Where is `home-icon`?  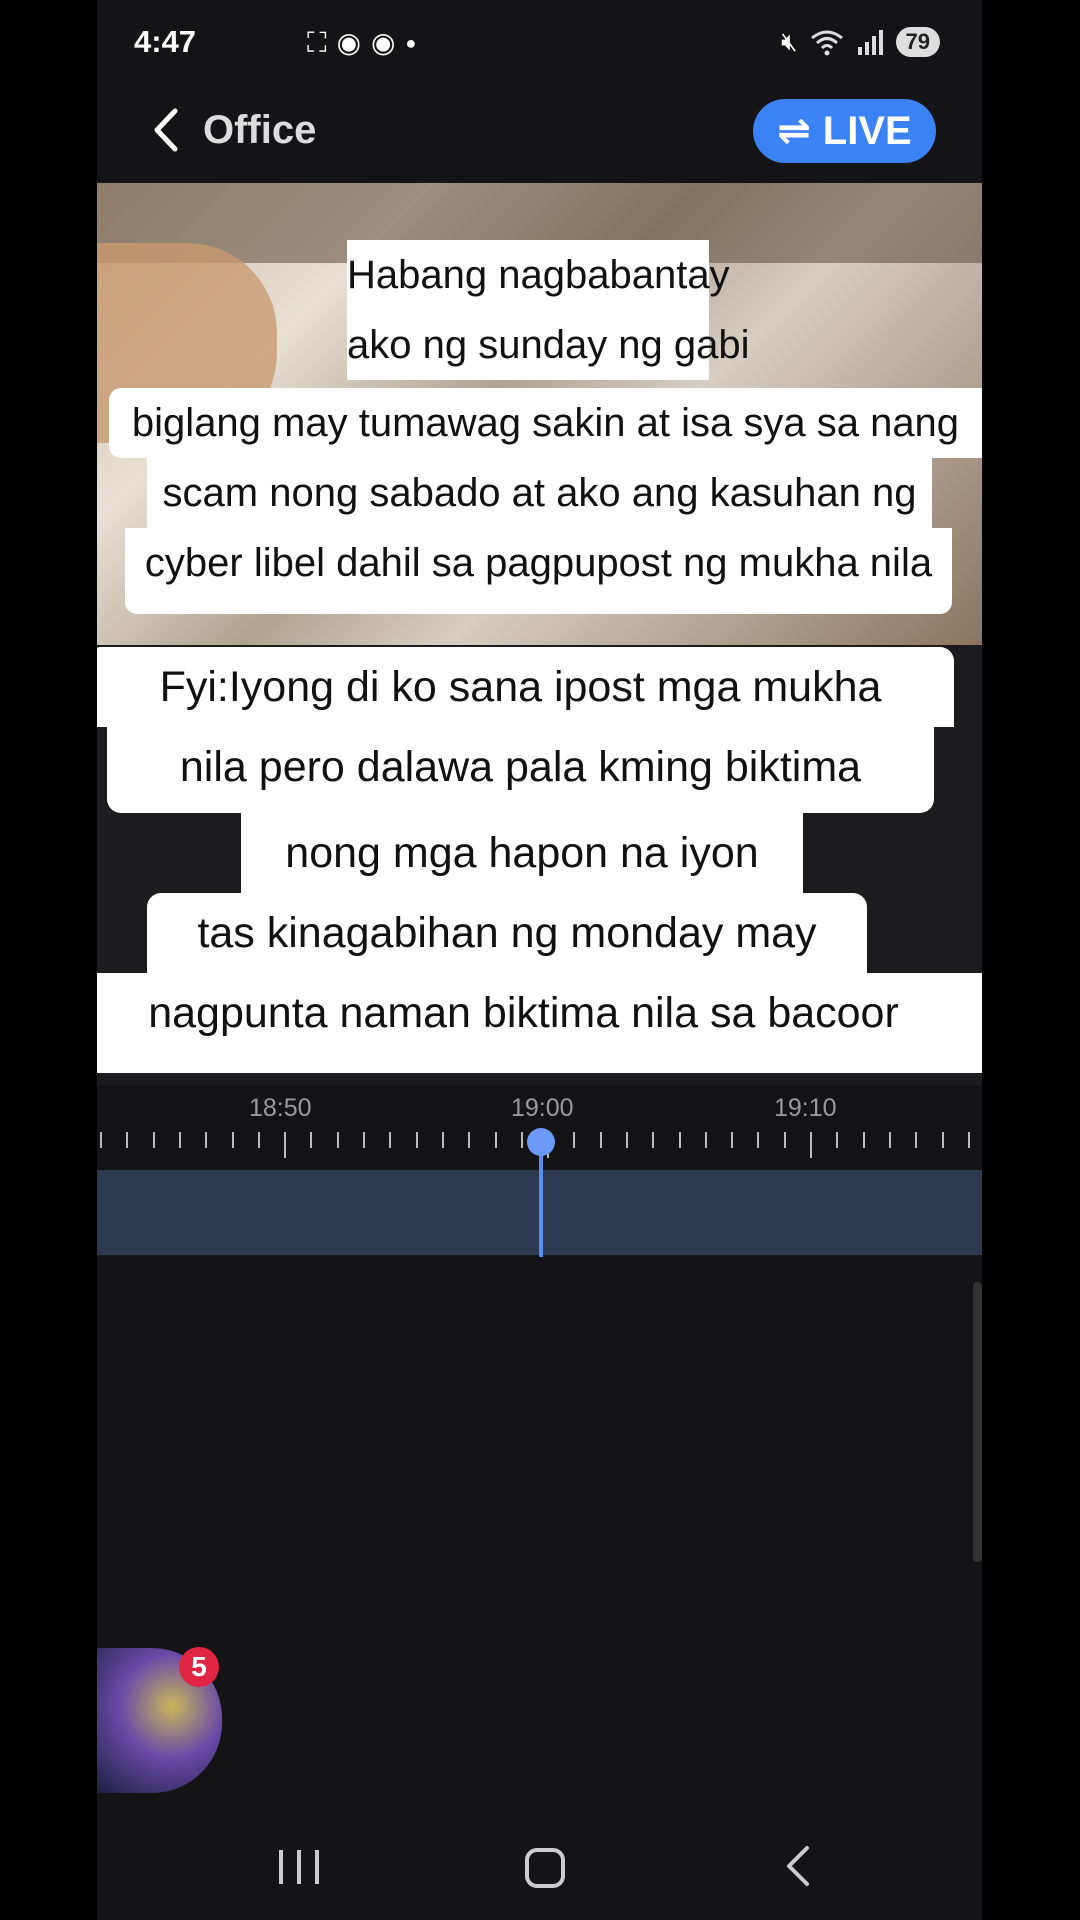 home-icon is located at coordinates (545, 1868).